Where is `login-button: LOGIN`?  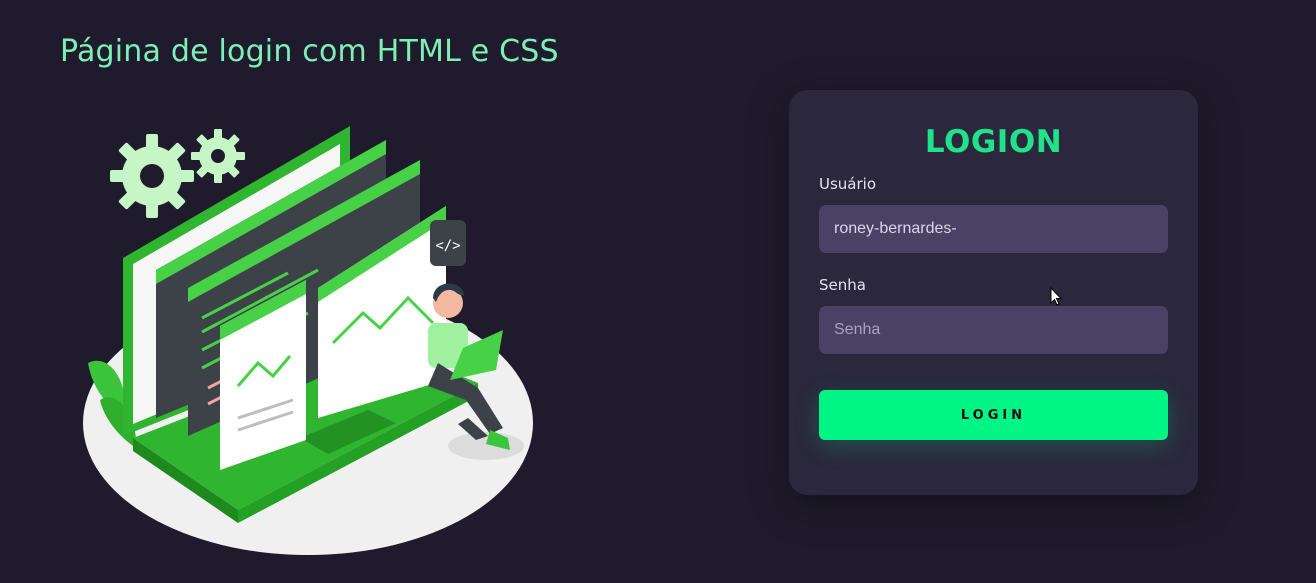 login-button: LOGIN is located at coordinates (993, 415).